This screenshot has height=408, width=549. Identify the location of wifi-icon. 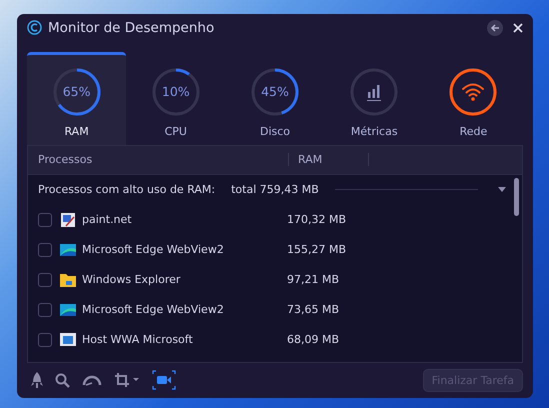
(473, 91).